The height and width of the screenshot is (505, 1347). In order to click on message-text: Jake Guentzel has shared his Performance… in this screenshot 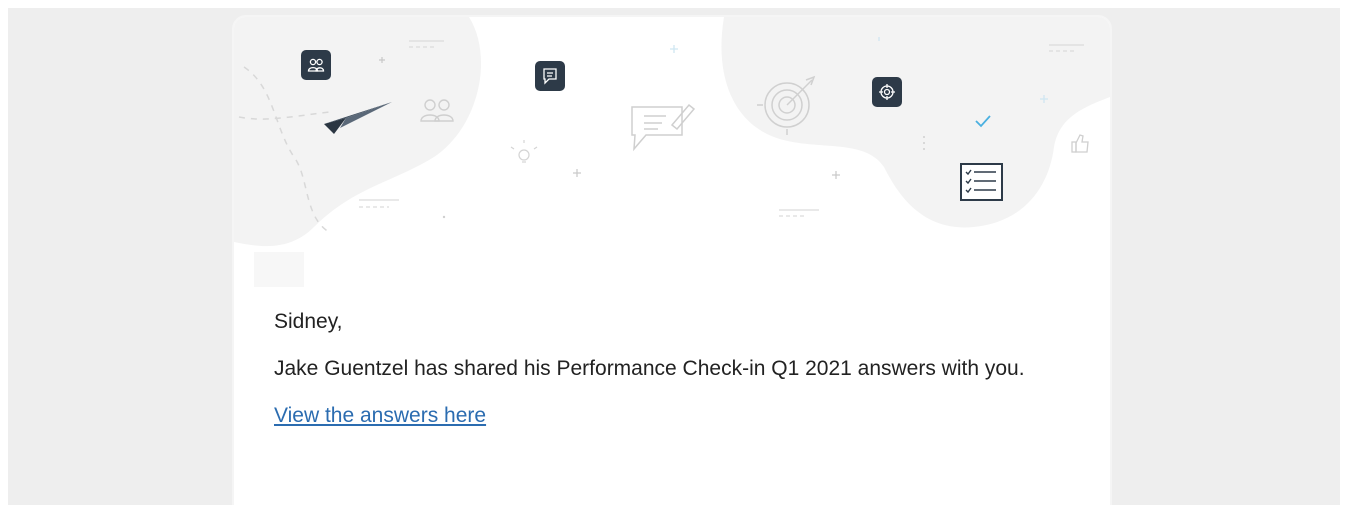, I will do `click(649, 368)`.